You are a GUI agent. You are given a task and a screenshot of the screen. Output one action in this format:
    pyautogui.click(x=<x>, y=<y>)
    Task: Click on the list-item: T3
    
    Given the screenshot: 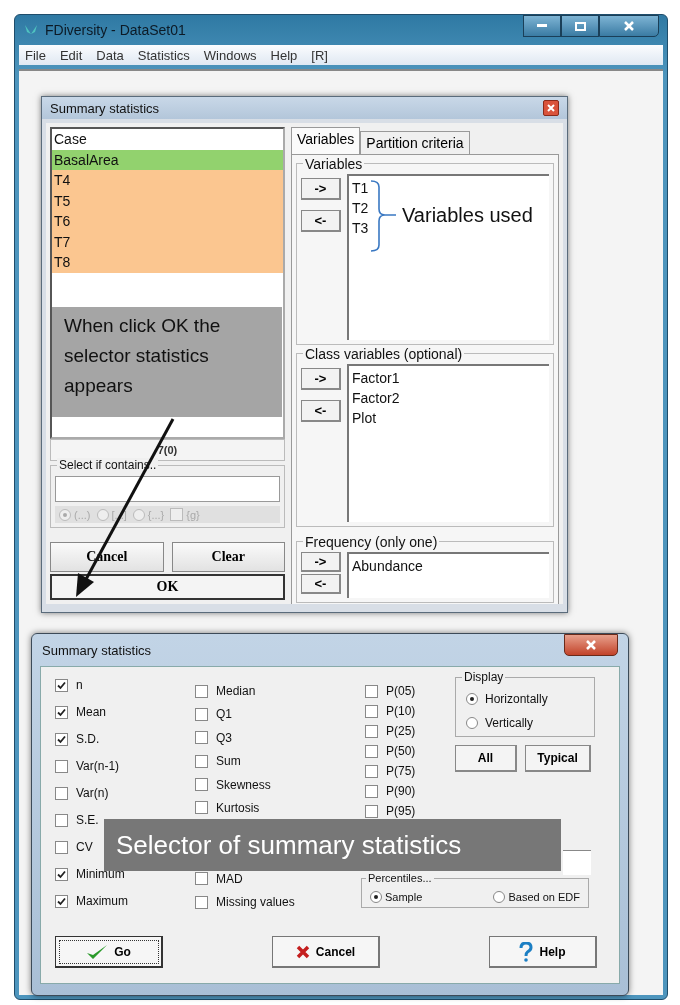 What is the action you would take?
    pyautogui.click(x=360, y=228)
    